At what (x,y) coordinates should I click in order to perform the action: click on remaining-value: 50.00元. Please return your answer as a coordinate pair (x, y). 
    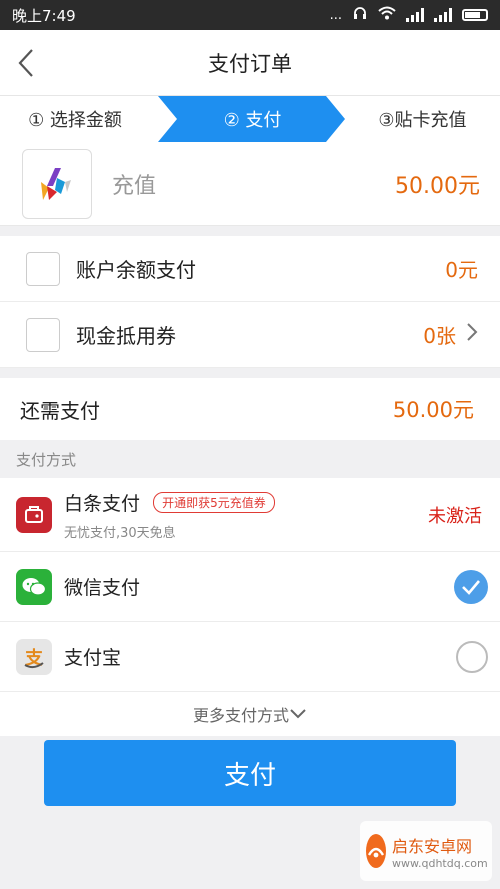
    Looking at the image, I should click on (433, 410).